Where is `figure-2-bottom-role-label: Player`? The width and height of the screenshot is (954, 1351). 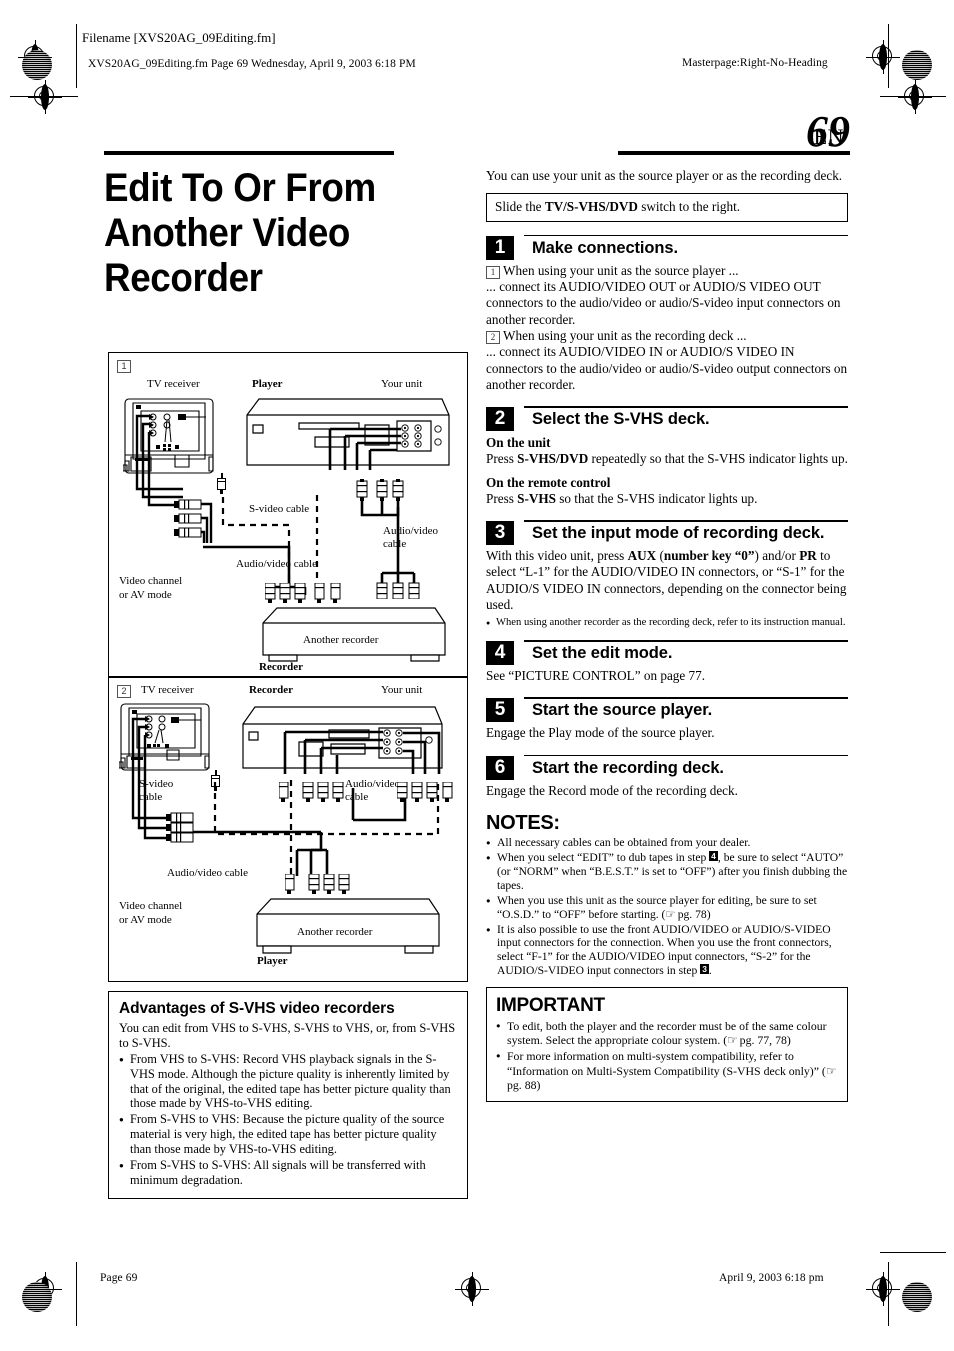 figure-2-bottom-role-label: Player is located at coordinates (272, 961).